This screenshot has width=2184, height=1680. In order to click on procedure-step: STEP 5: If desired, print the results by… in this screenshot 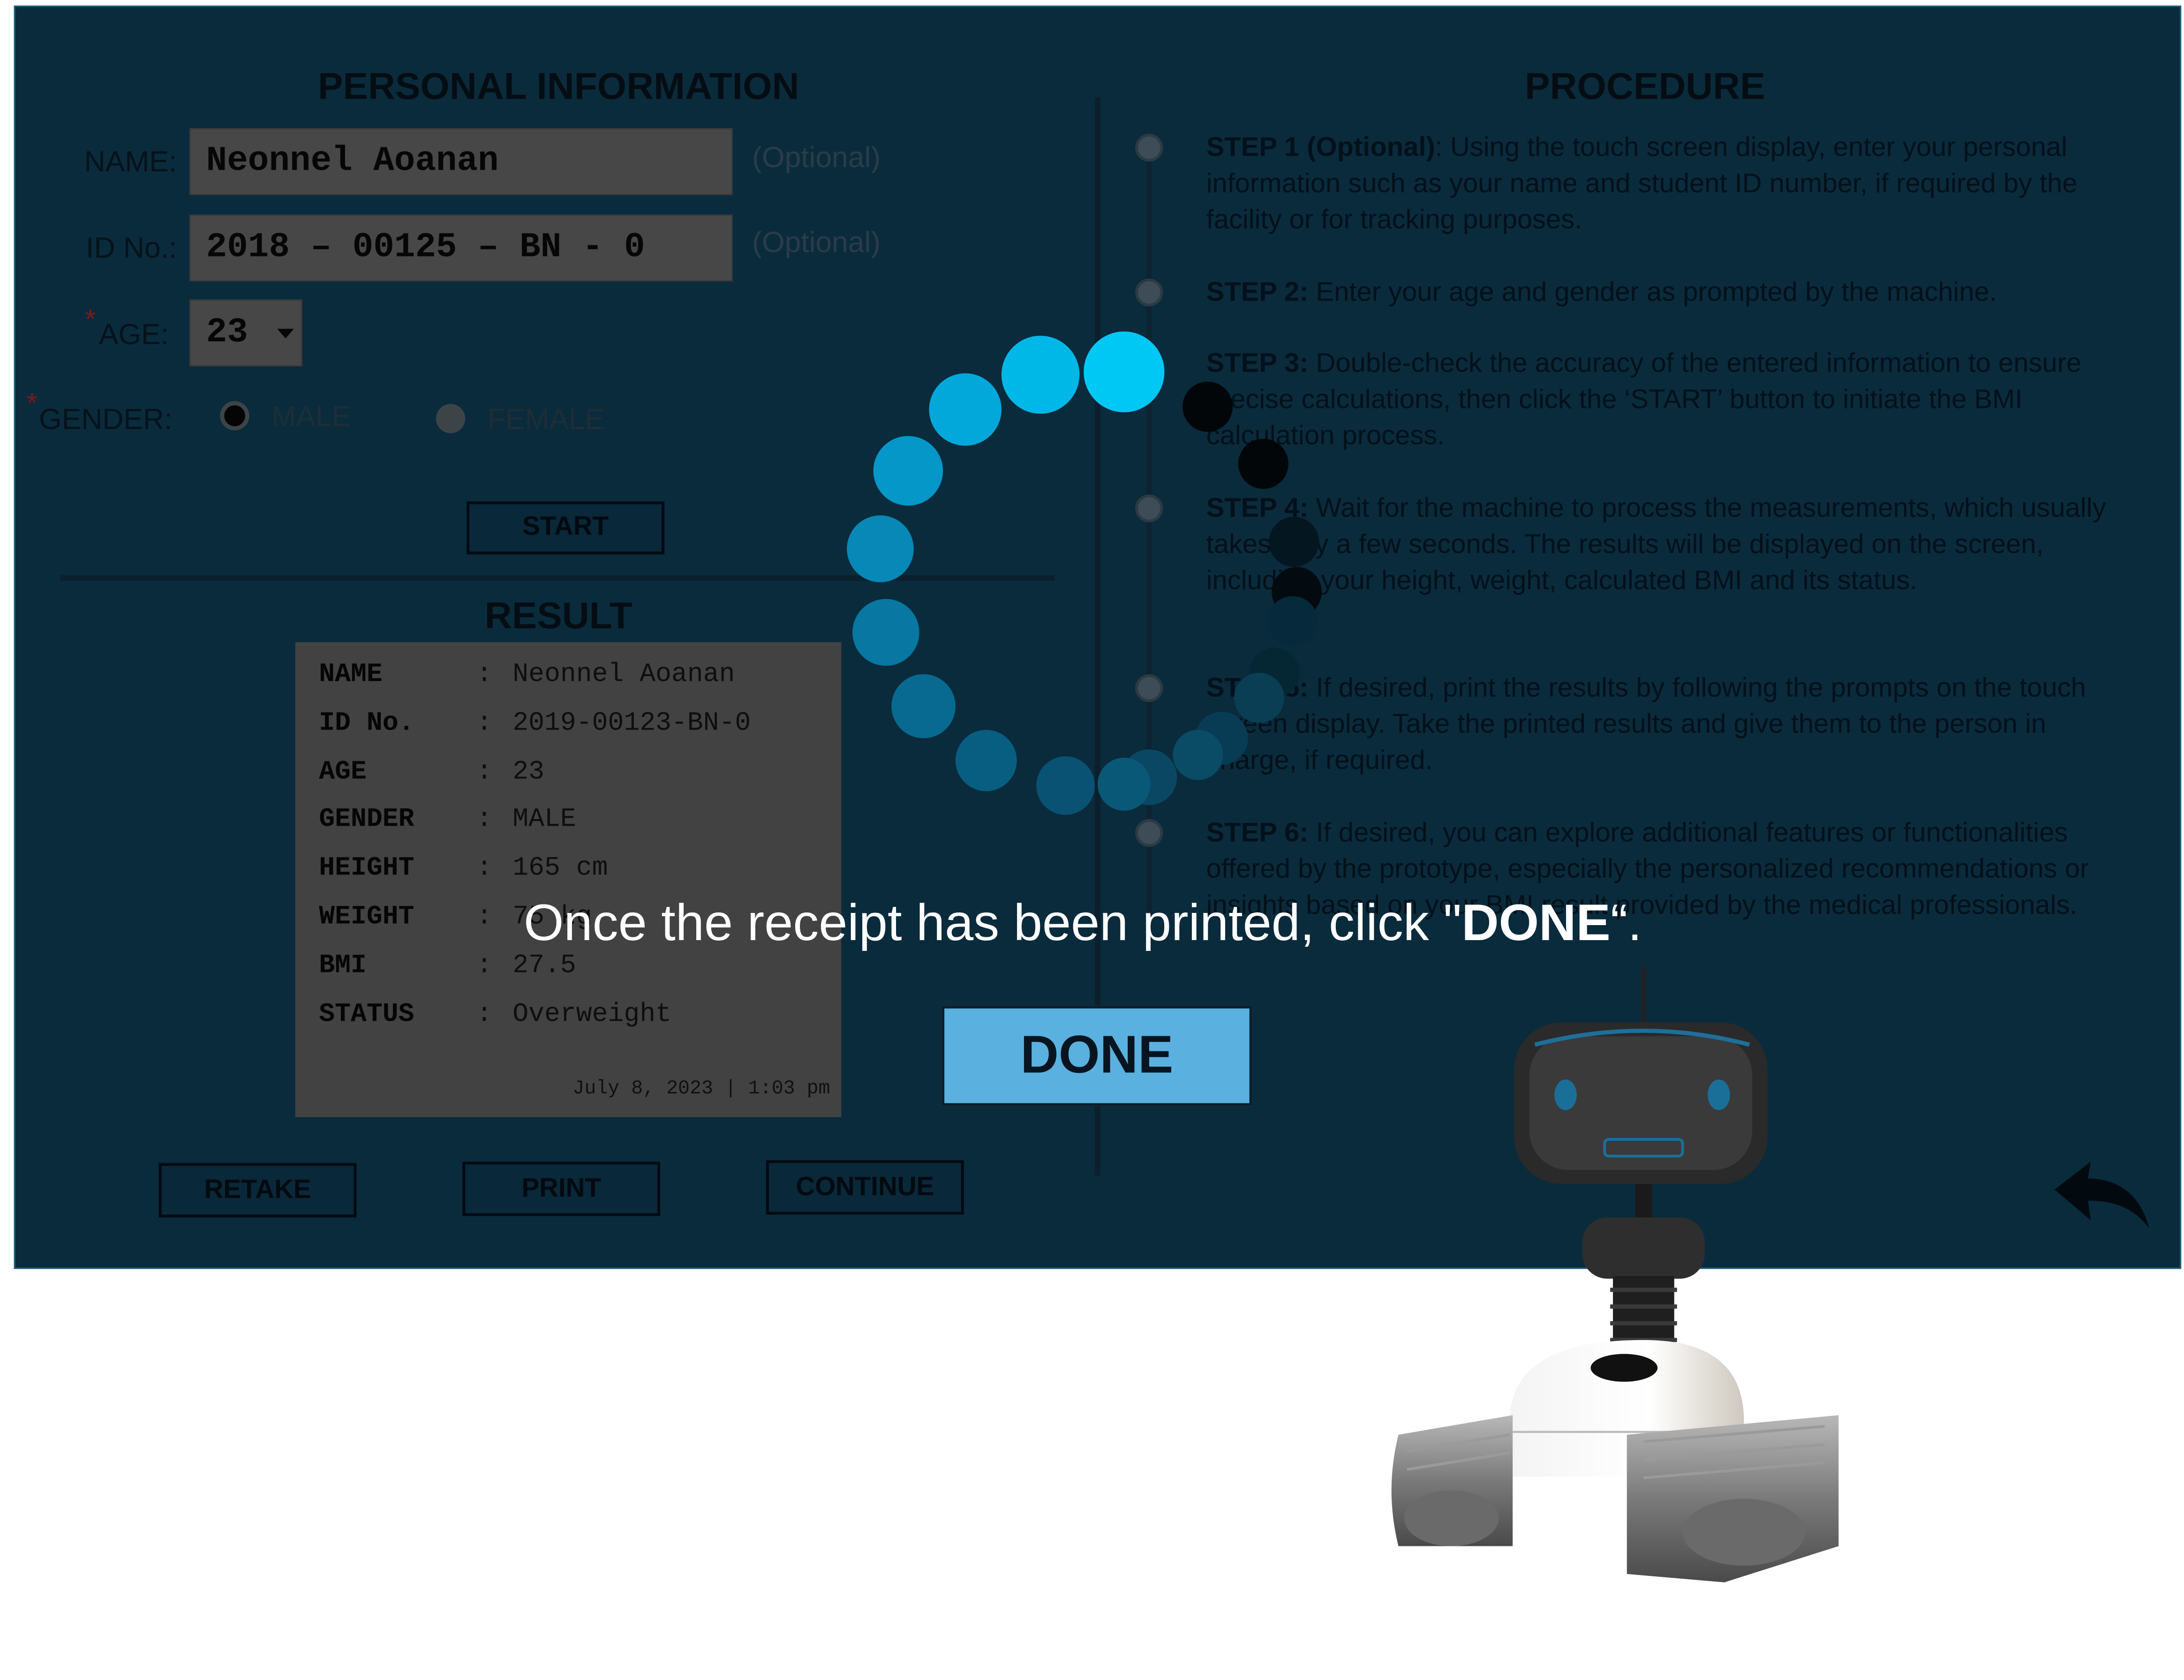, I will do `click(1659, 724)`.